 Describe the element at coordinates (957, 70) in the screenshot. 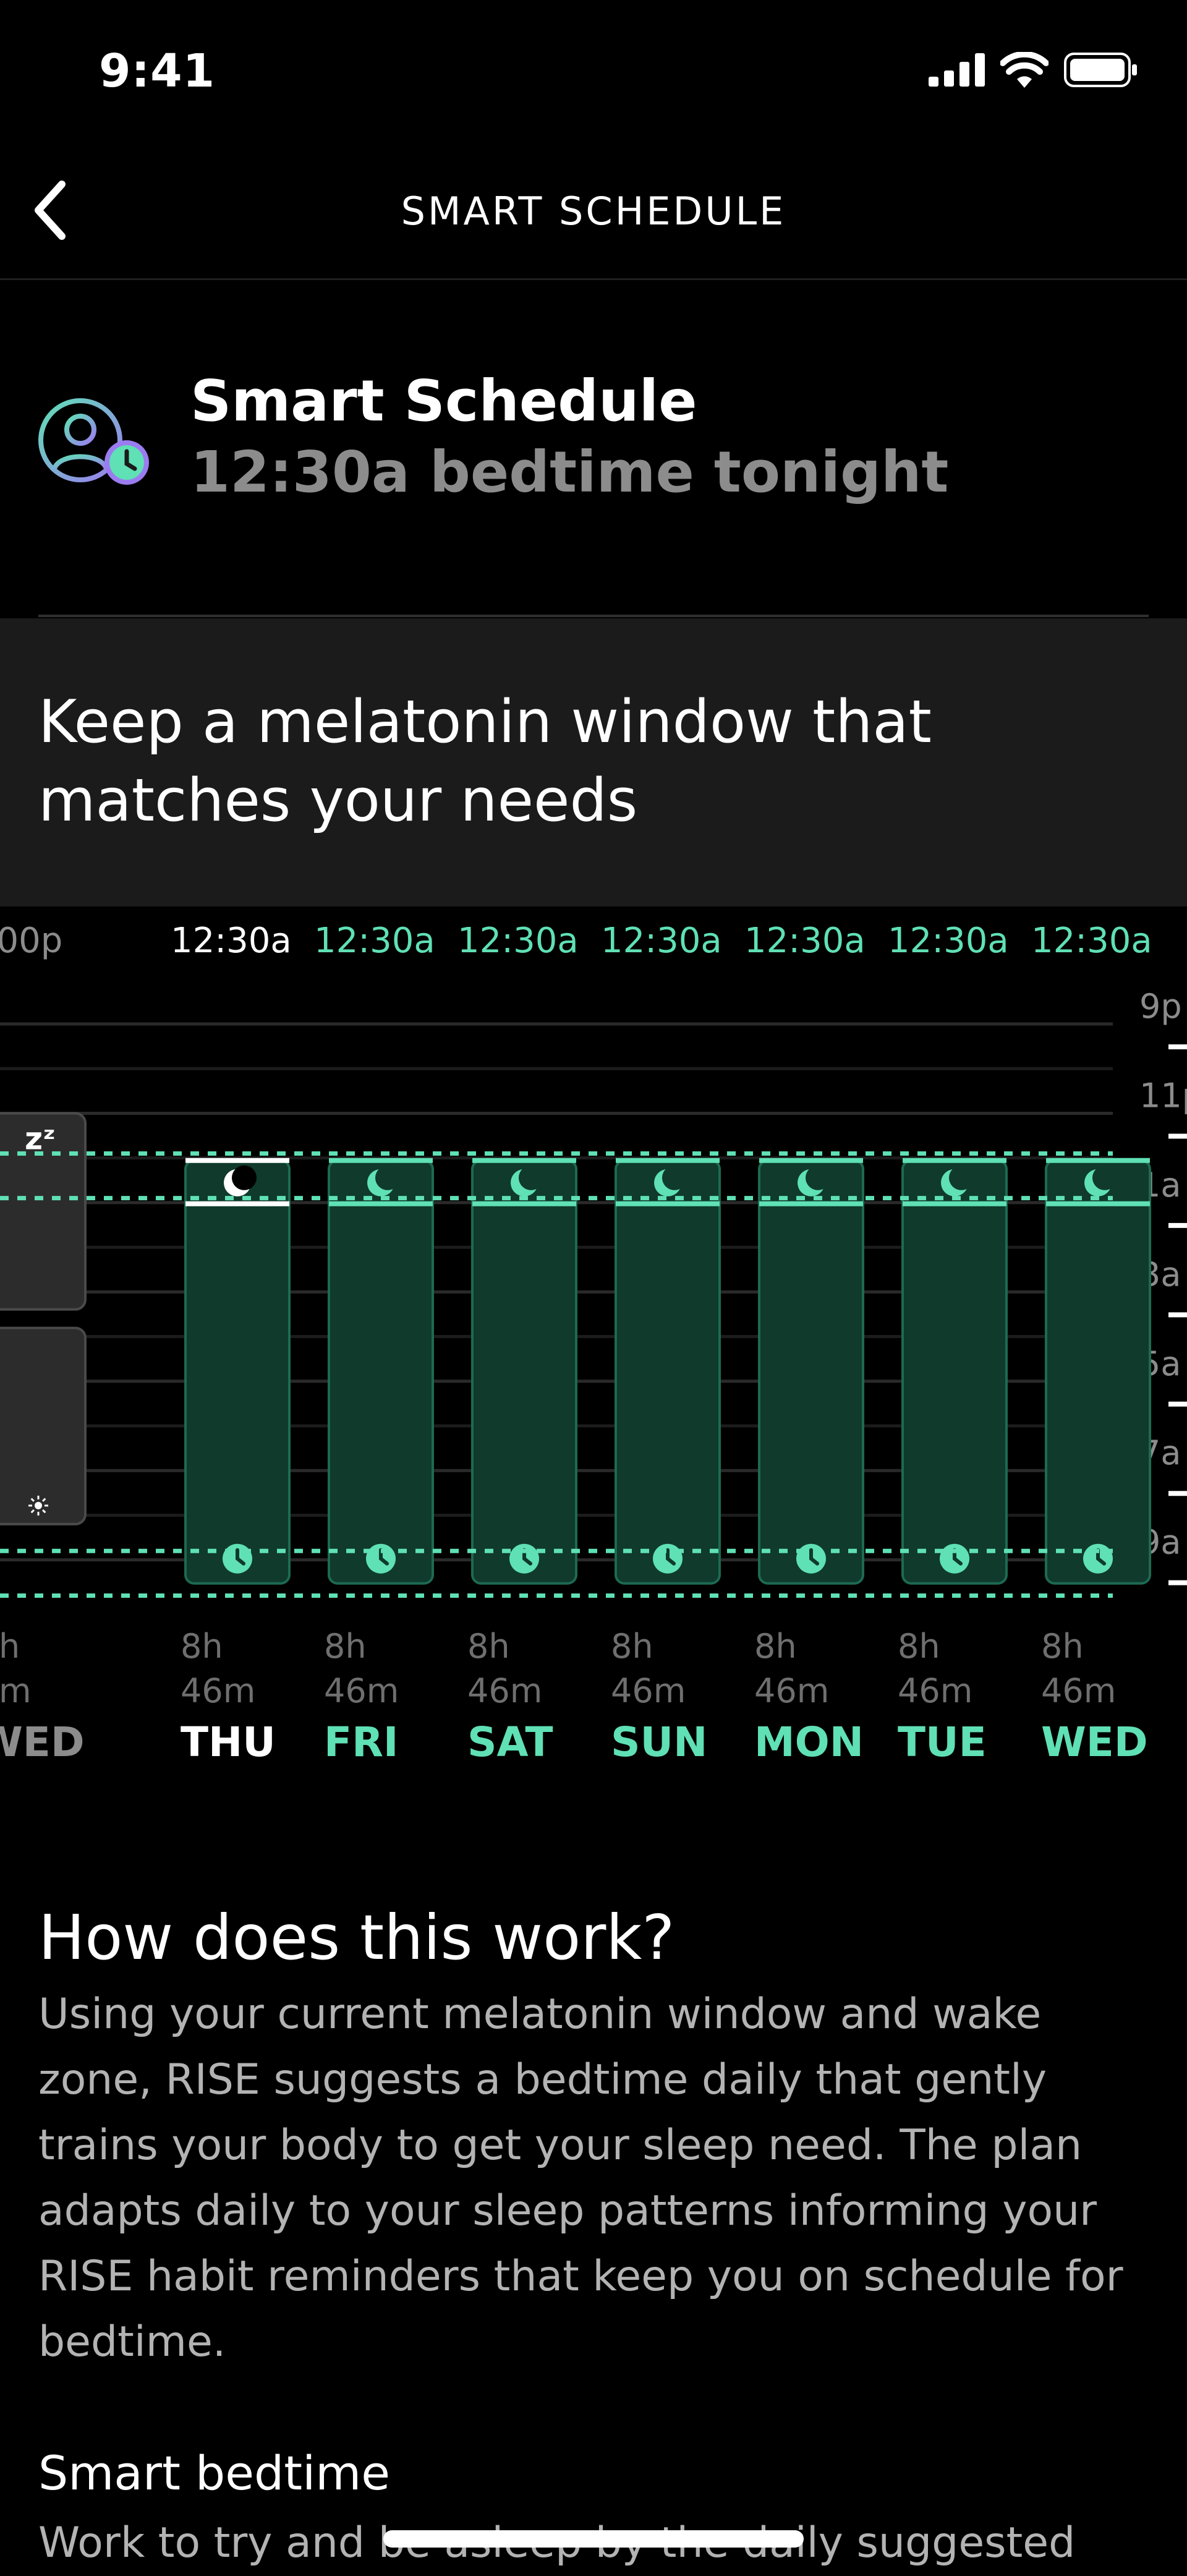

I see `cellular-signal-icon` at that location.